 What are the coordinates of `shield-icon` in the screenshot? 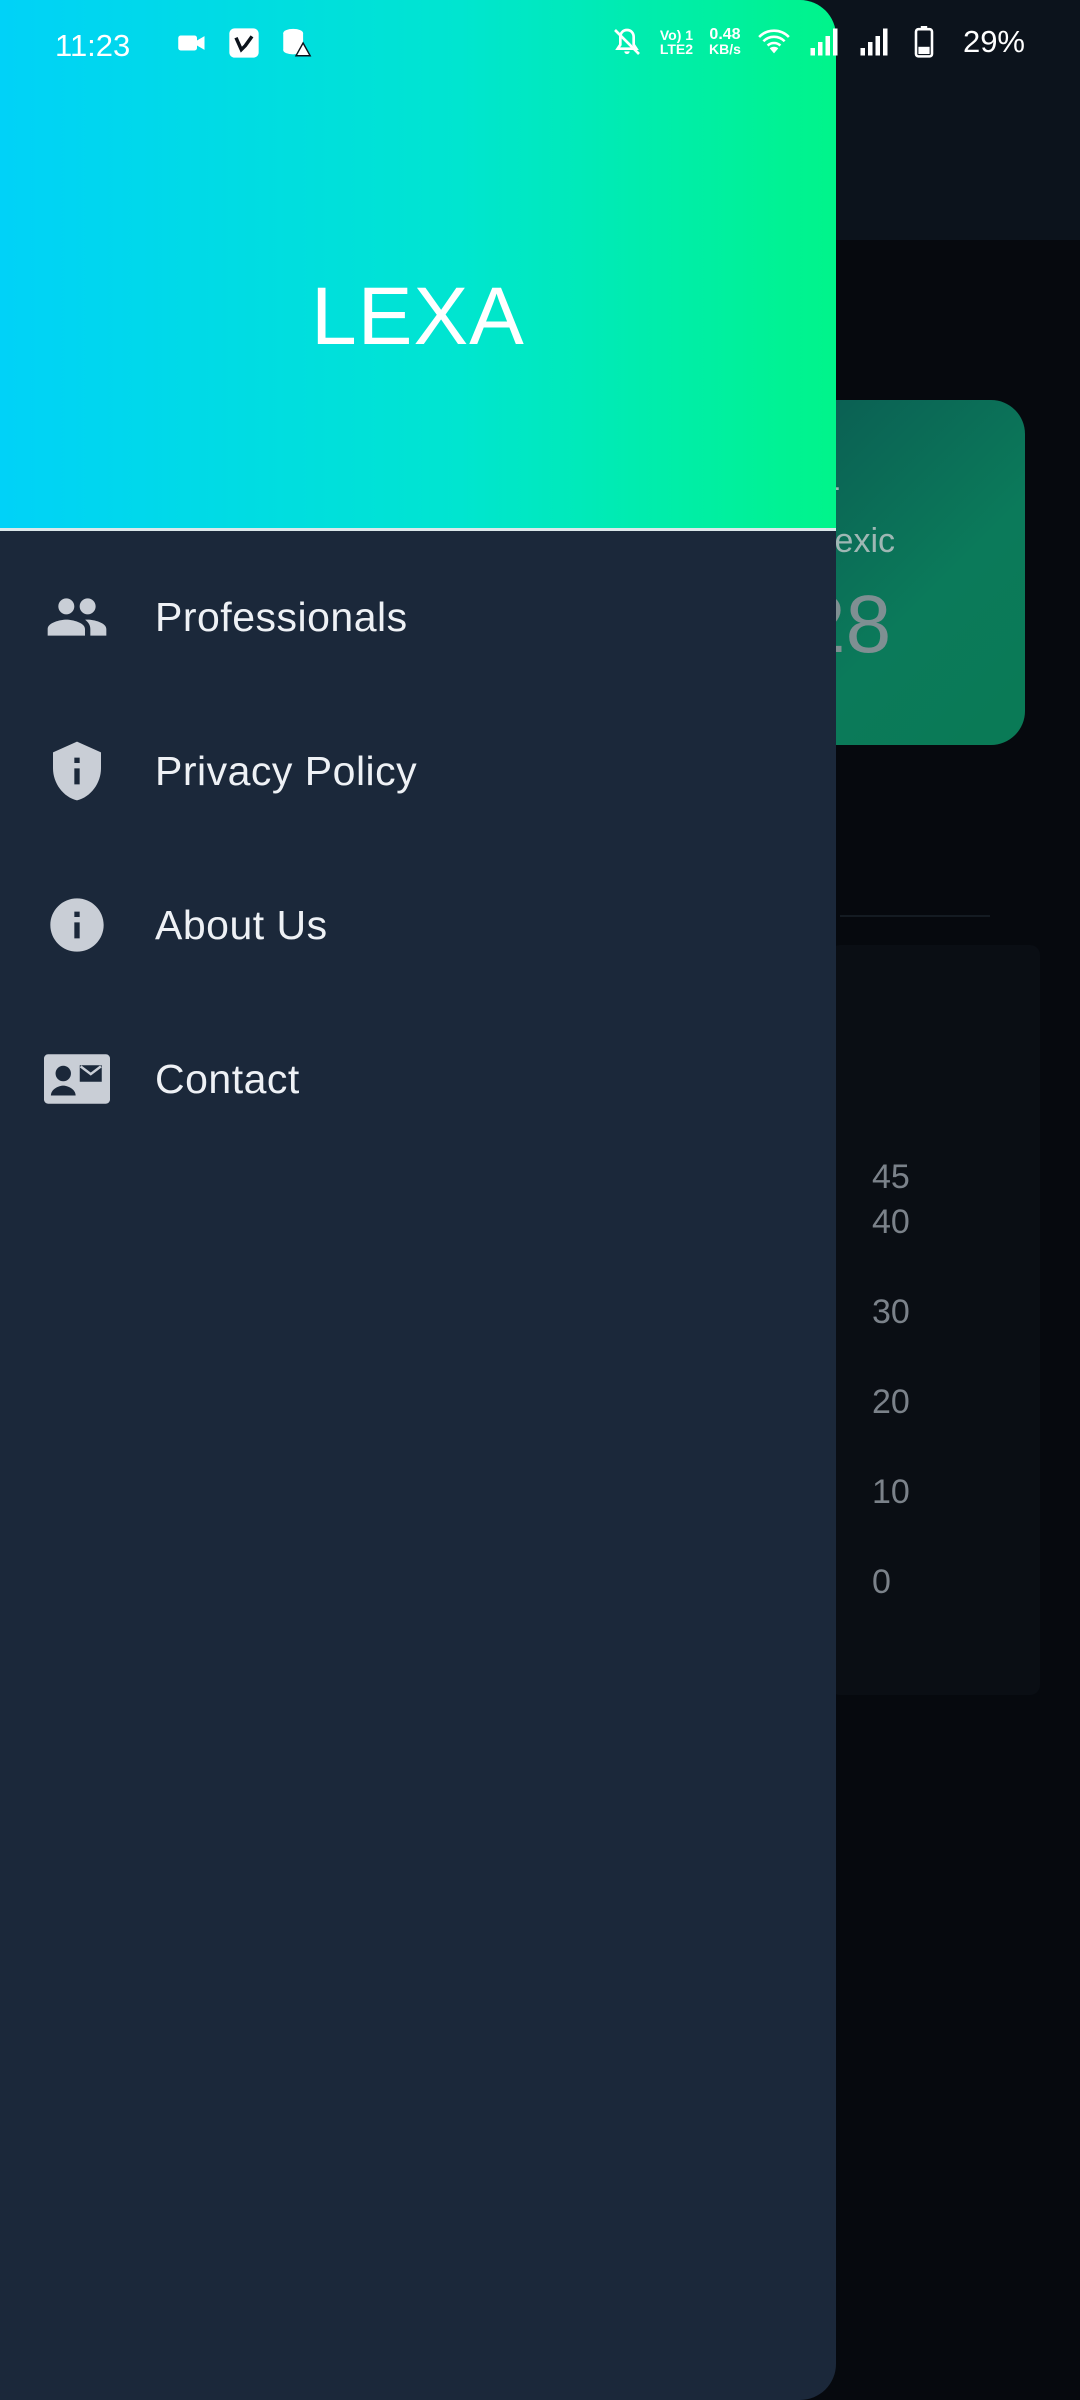 It's located at (77, 771).